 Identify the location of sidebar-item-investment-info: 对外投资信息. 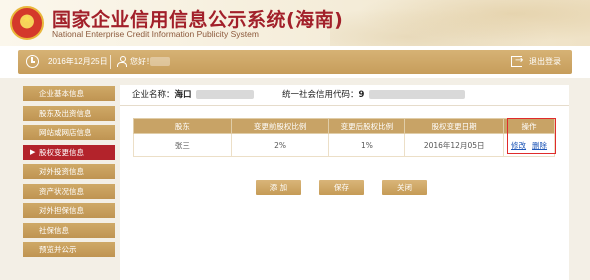
(69, 171).